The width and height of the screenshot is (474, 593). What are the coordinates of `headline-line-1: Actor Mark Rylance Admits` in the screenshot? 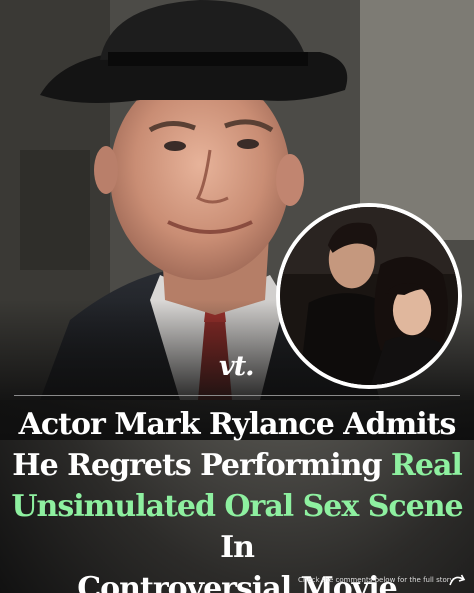 It's located at (237, 424).